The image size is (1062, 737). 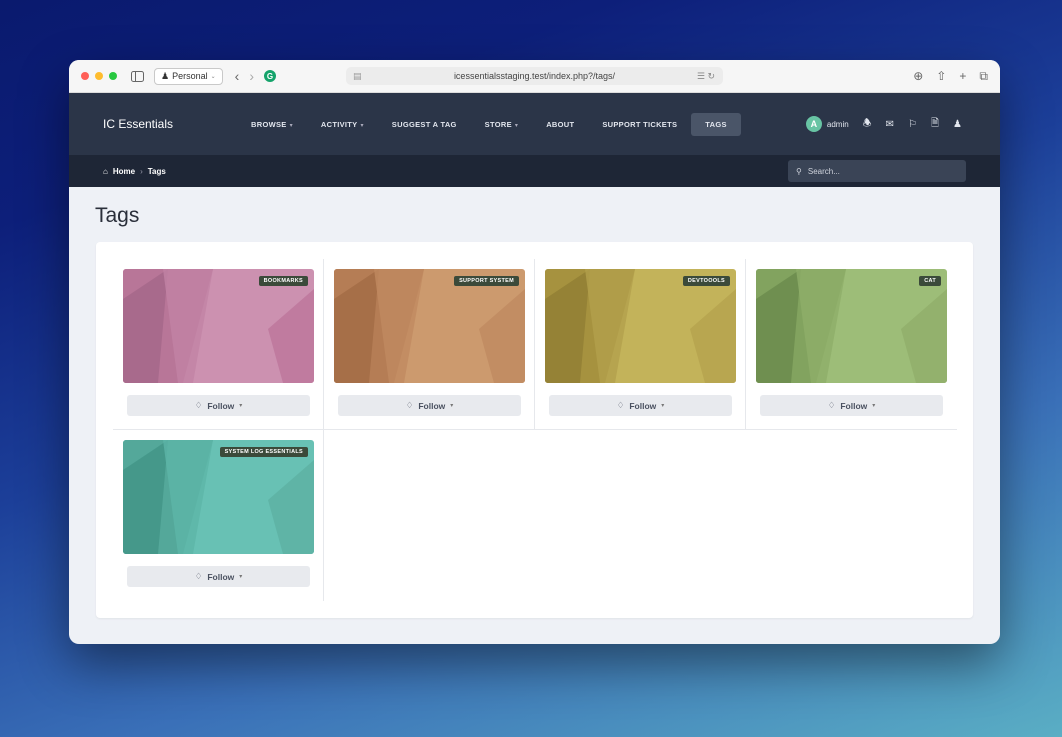 What do you see at coordinates (113, 76) in the screenshot?
I see `zoom-window-button` at bounding box center [113, 76].